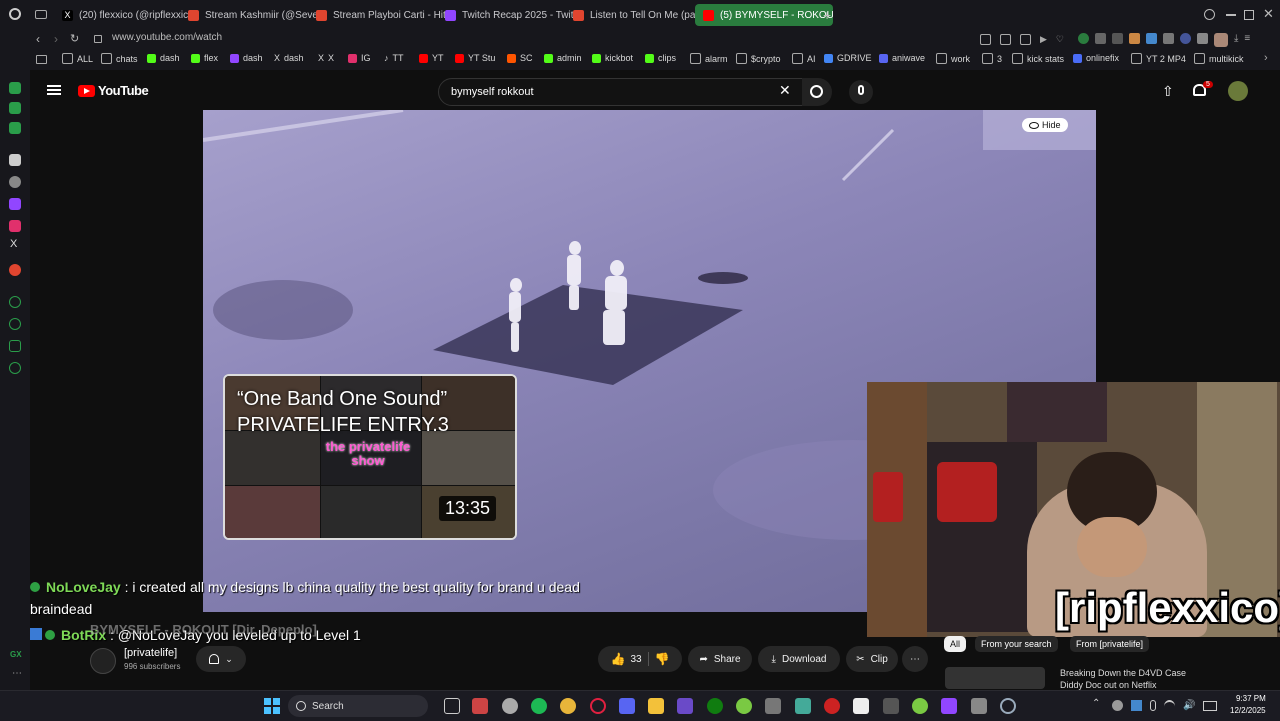 The height and width of the screenshot is (721, 1280). I want to click on bookmark-item: $crypto, so click(758, 58).